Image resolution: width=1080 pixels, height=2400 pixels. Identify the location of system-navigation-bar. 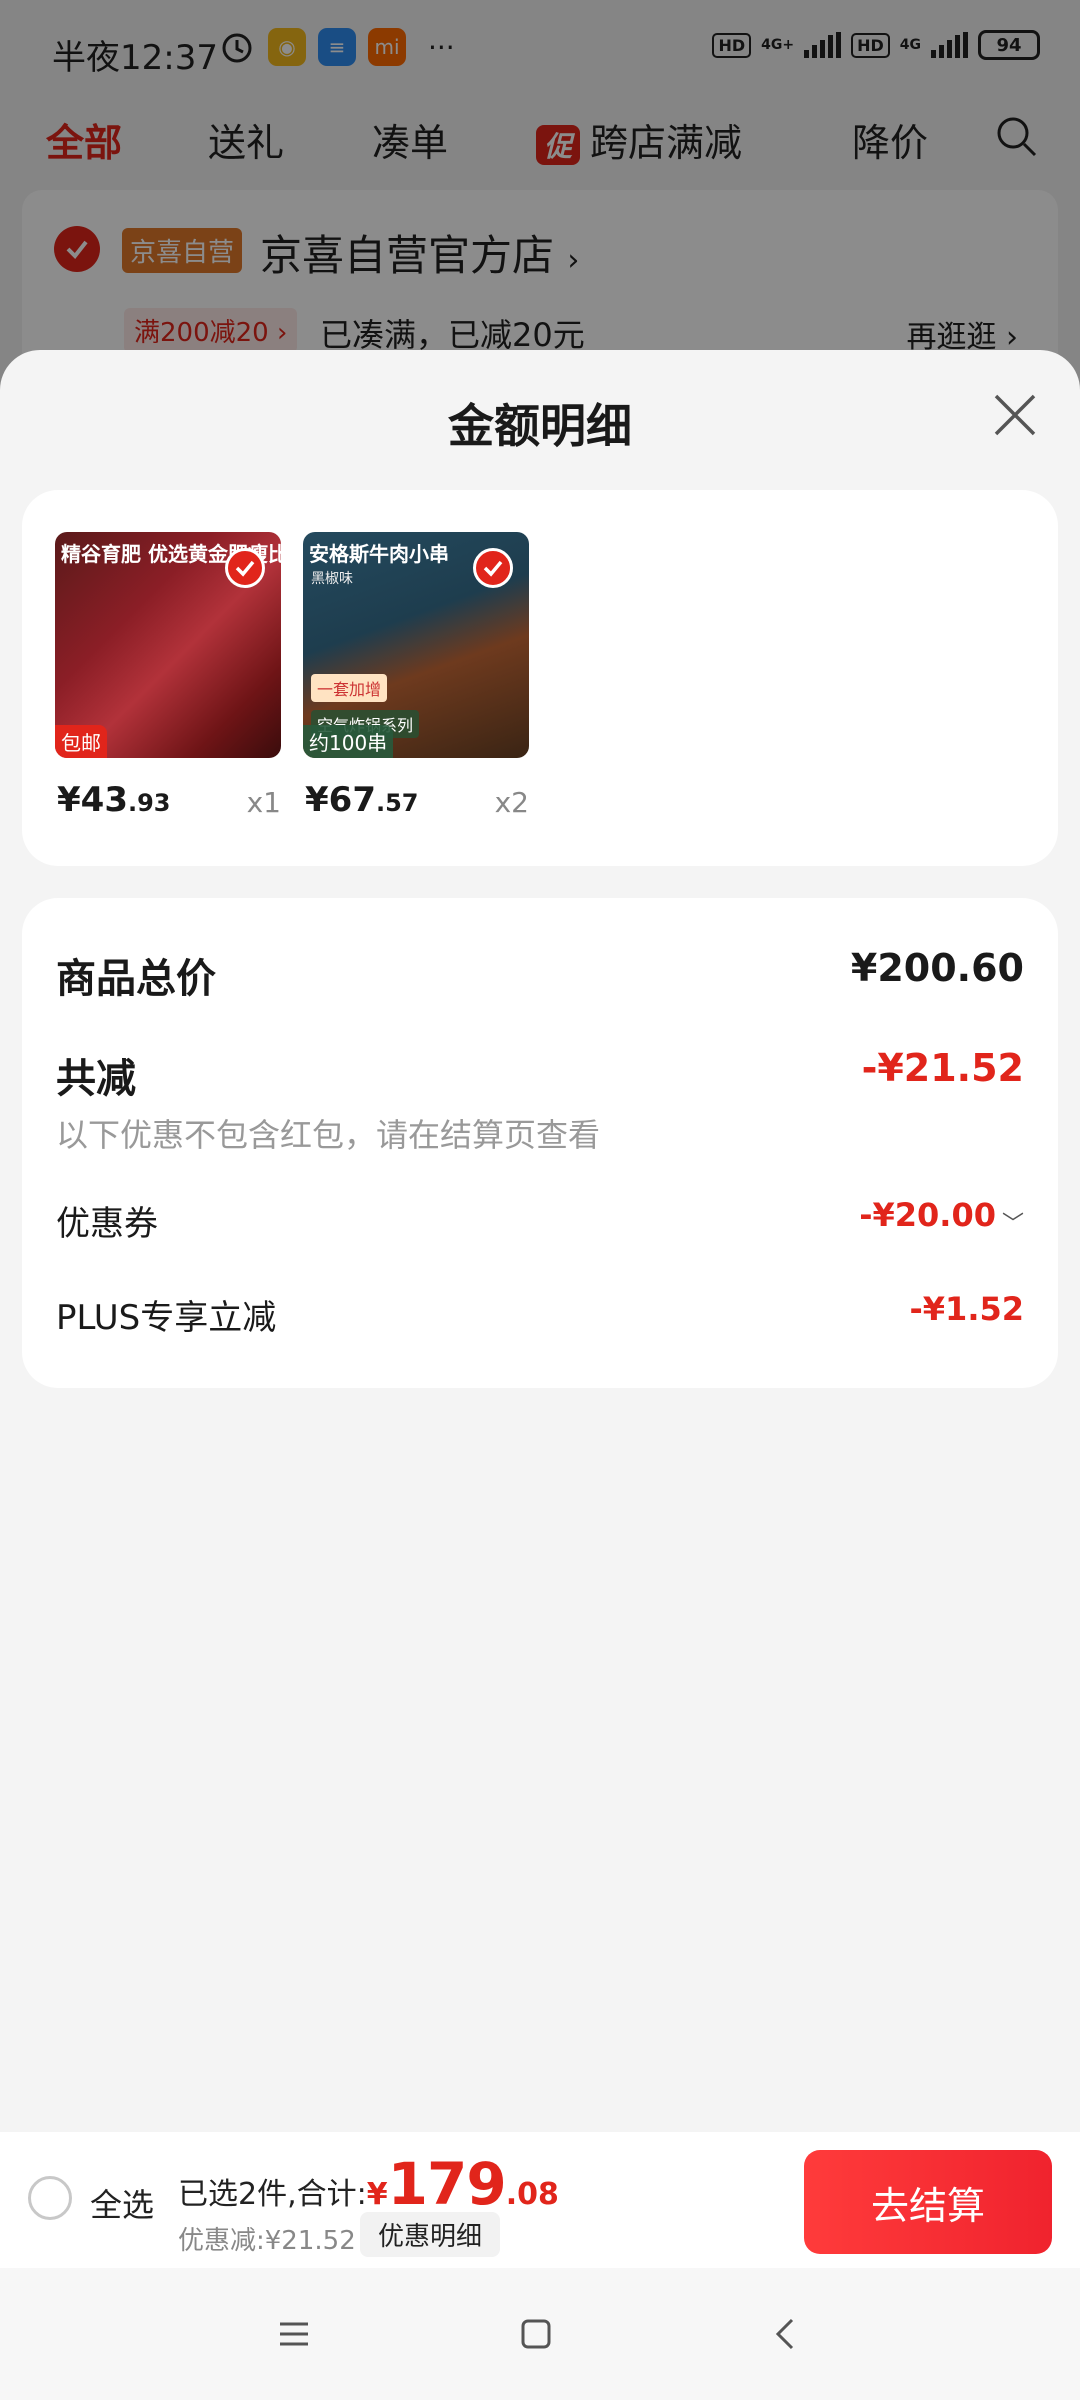
(540, 2334).